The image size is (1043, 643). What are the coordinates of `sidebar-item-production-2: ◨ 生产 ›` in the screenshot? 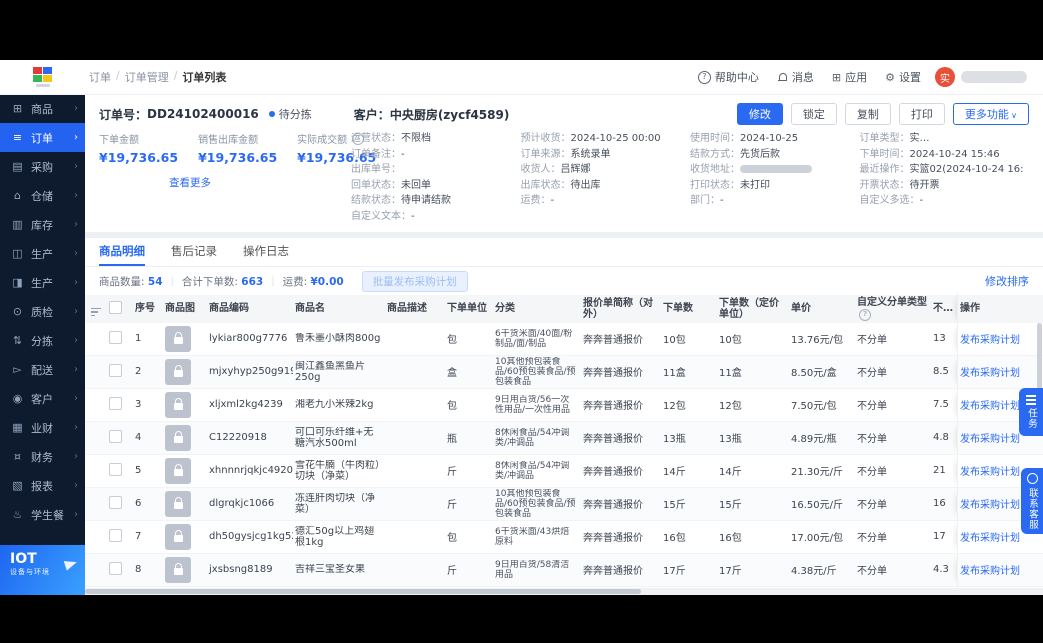 It's located at (42, 282).